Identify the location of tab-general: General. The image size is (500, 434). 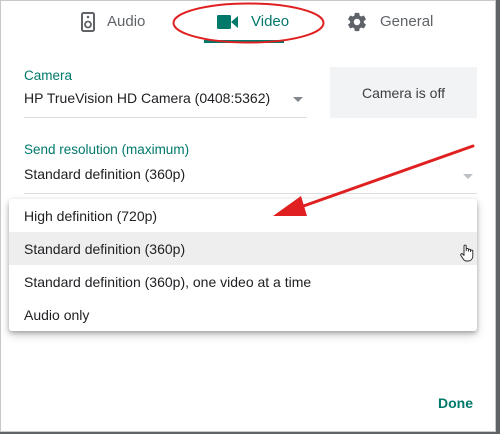
(389, 21).